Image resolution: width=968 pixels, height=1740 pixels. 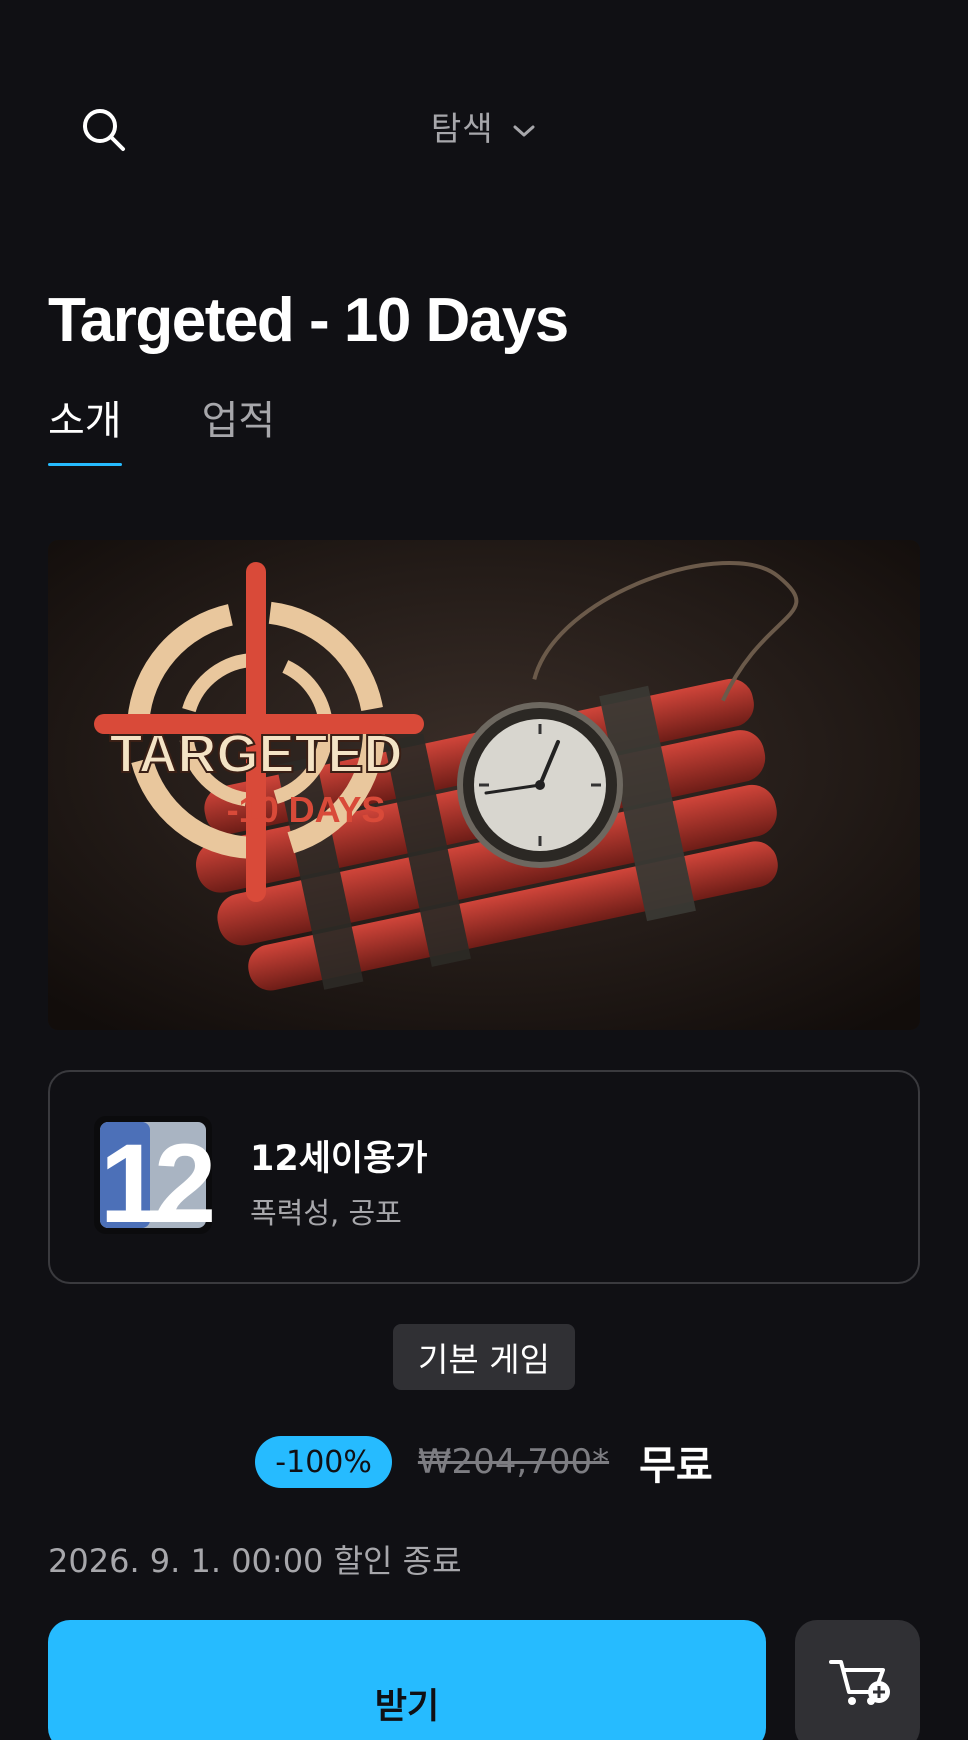 What do you see at coordinates (540, 785) in the screenshot?
I see `clock-graphic` at bounding box center [540, 785].